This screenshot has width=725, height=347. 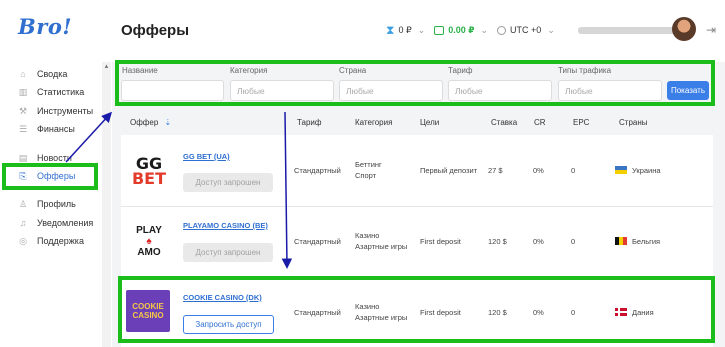 What do you see at coordinates (179, 190) in the screenshot?
I see `annotation-arrows` at bounding box center [179, 190].